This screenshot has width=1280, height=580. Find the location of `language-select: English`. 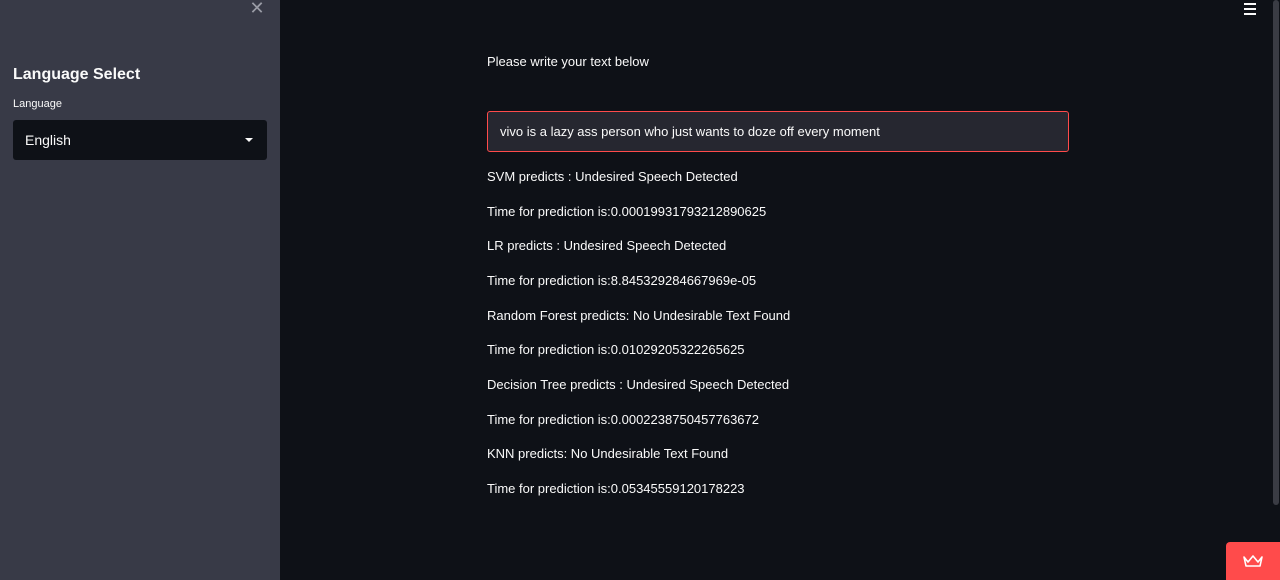

language-select: English is located at coordinates (140, 140).